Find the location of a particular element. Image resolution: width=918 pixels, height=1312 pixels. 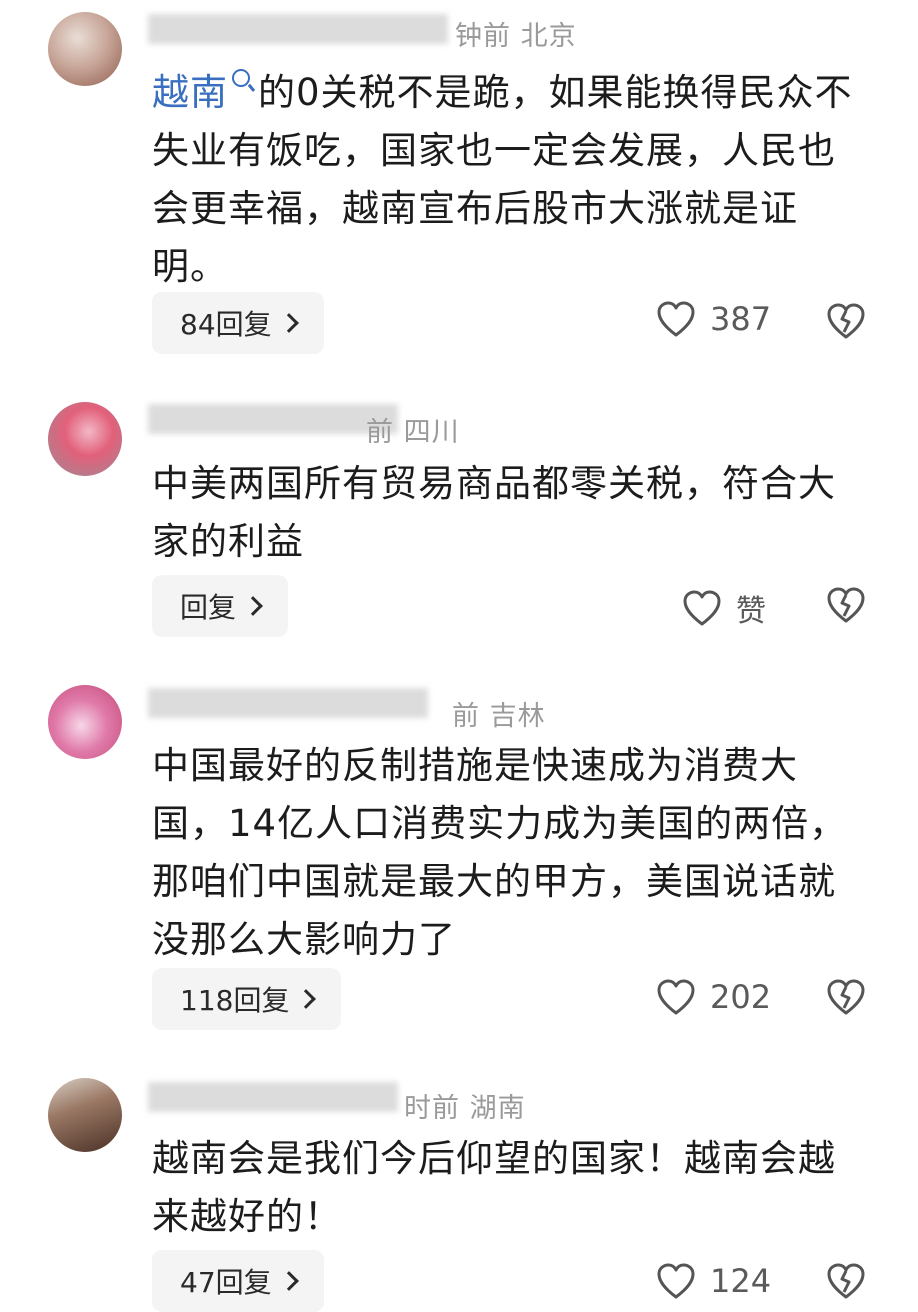

reply-label: 47回复 is located at coordinates (226, 1282).